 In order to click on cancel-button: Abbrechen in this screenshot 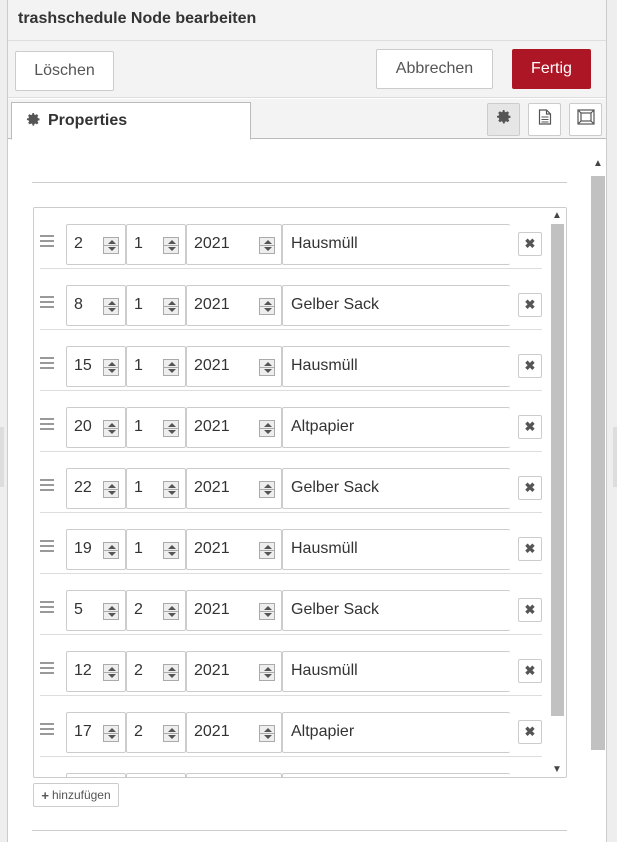, I will do `click(434, 69)`.